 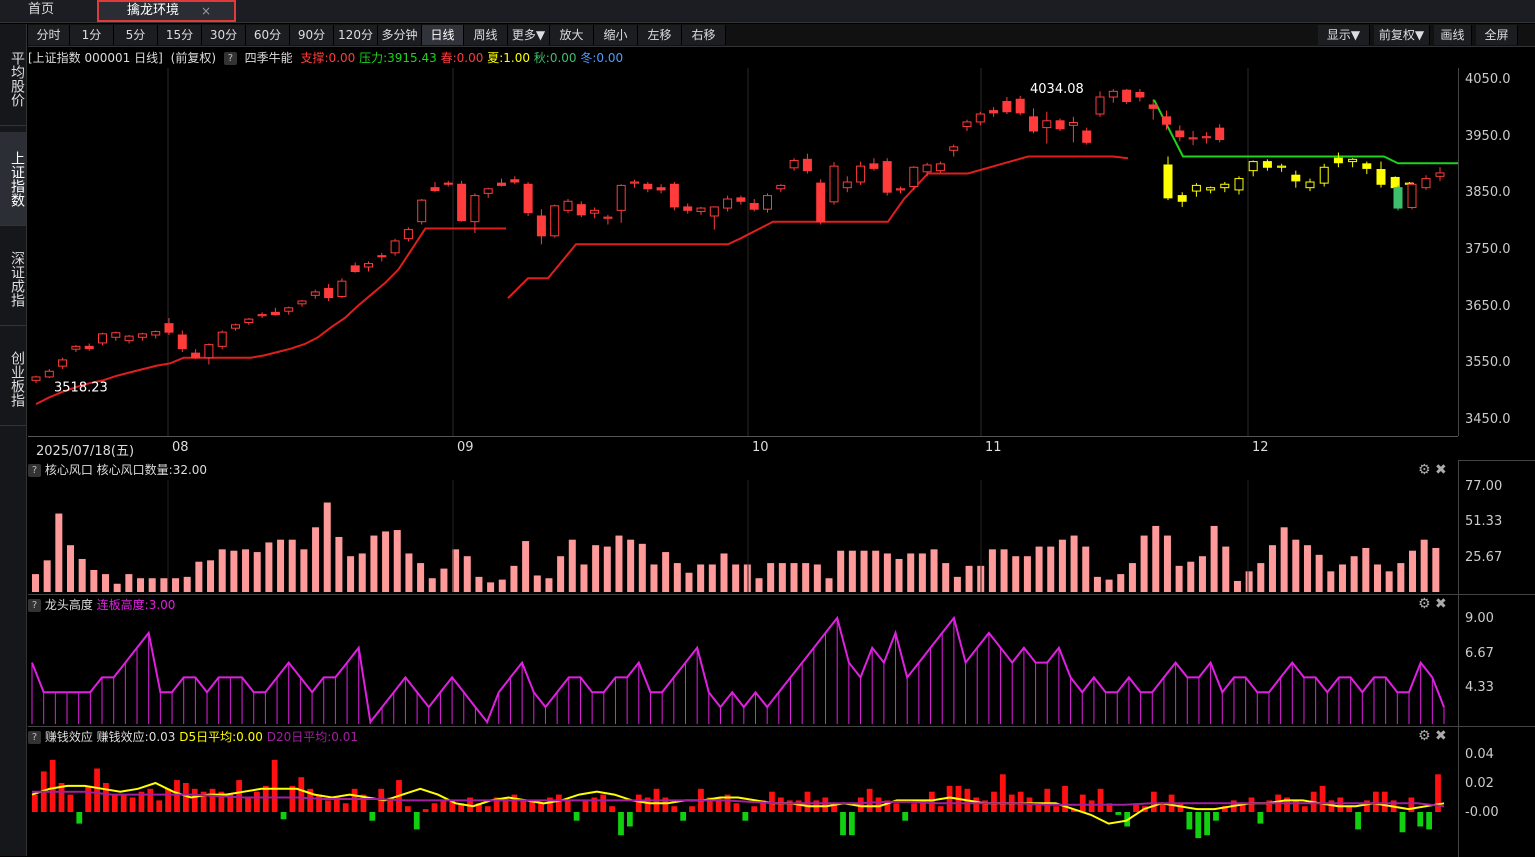 I want to click on sidebar-item-3: 深证成指, so click(x=13, y=279).